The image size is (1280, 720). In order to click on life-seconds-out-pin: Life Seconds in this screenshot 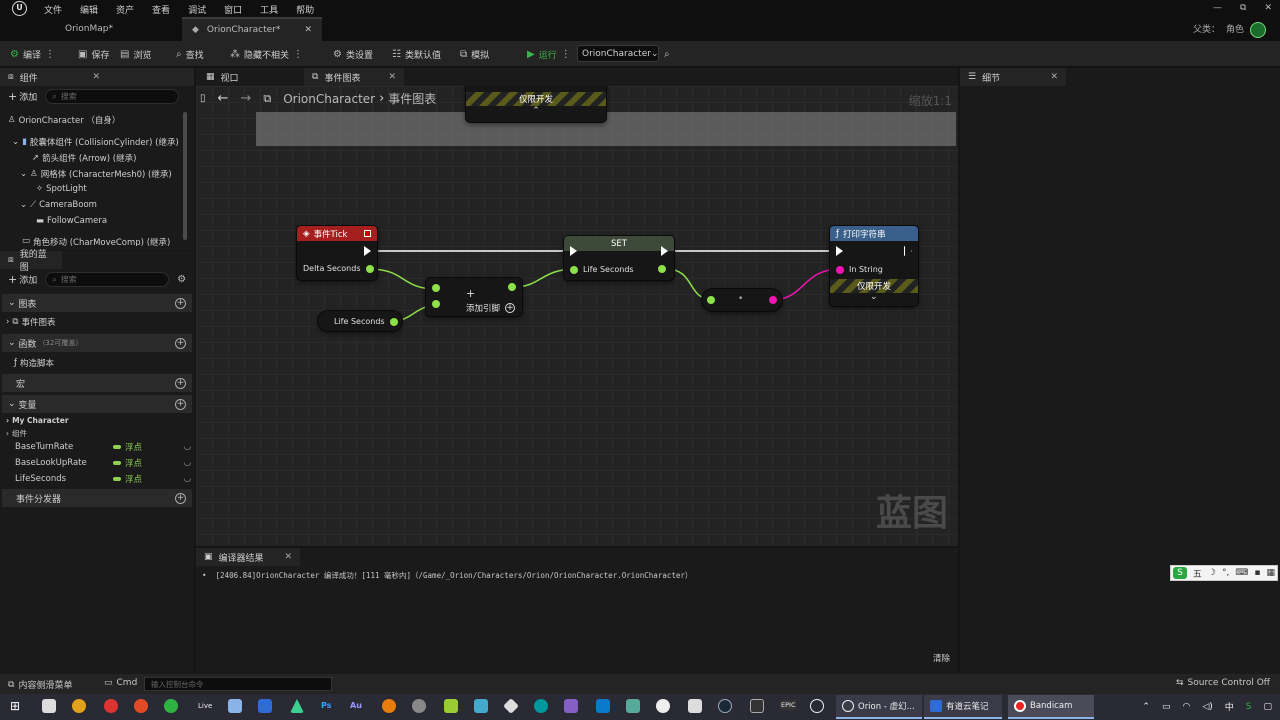, I will do `click(366, 321)`.